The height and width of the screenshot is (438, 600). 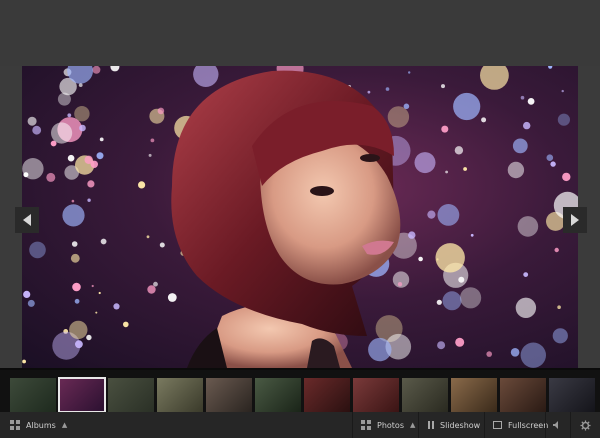 I want to click on previous-photo-button, so click(x=27, y=220).